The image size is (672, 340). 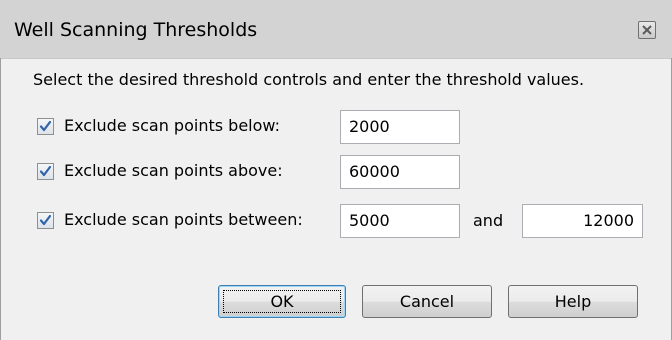 I want to click on help-button-label: Help, so click(x=573, y=301).